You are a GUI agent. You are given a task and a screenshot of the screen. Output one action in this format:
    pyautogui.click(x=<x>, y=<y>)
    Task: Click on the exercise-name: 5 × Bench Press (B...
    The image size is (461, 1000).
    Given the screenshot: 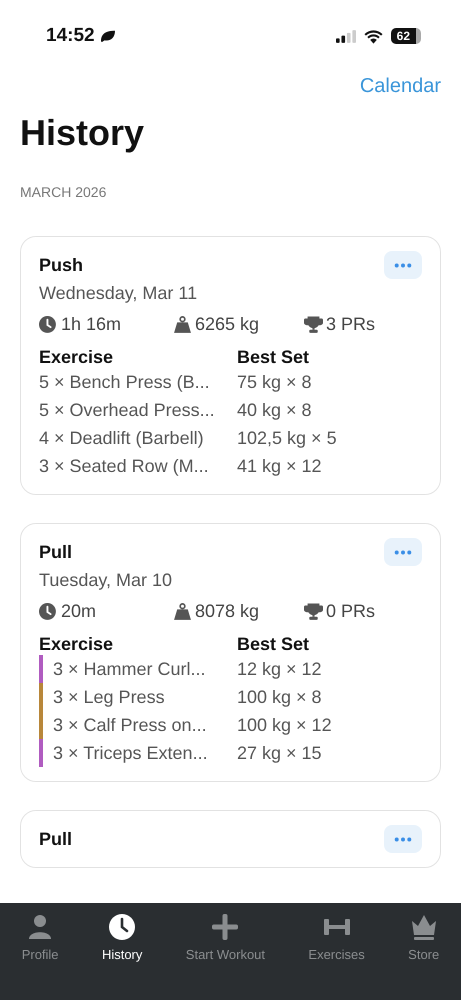 What is the action you would take?
    pyautogui.click(x=125, y=382)
    